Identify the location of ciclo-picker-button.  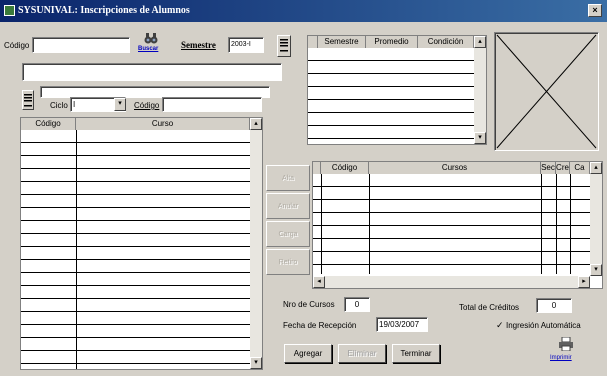
(28, 100).